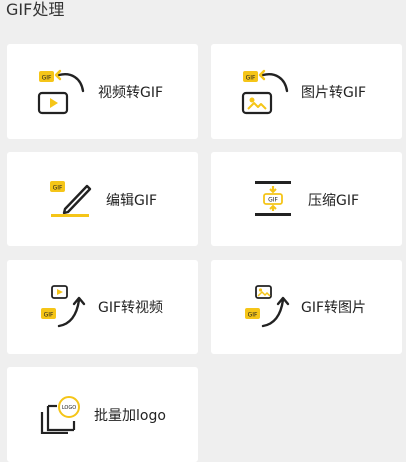  Describe the element at coordinates (131, 93) in the screenshot. I see `video-to-gif-label: 视频转GIF` at that location.